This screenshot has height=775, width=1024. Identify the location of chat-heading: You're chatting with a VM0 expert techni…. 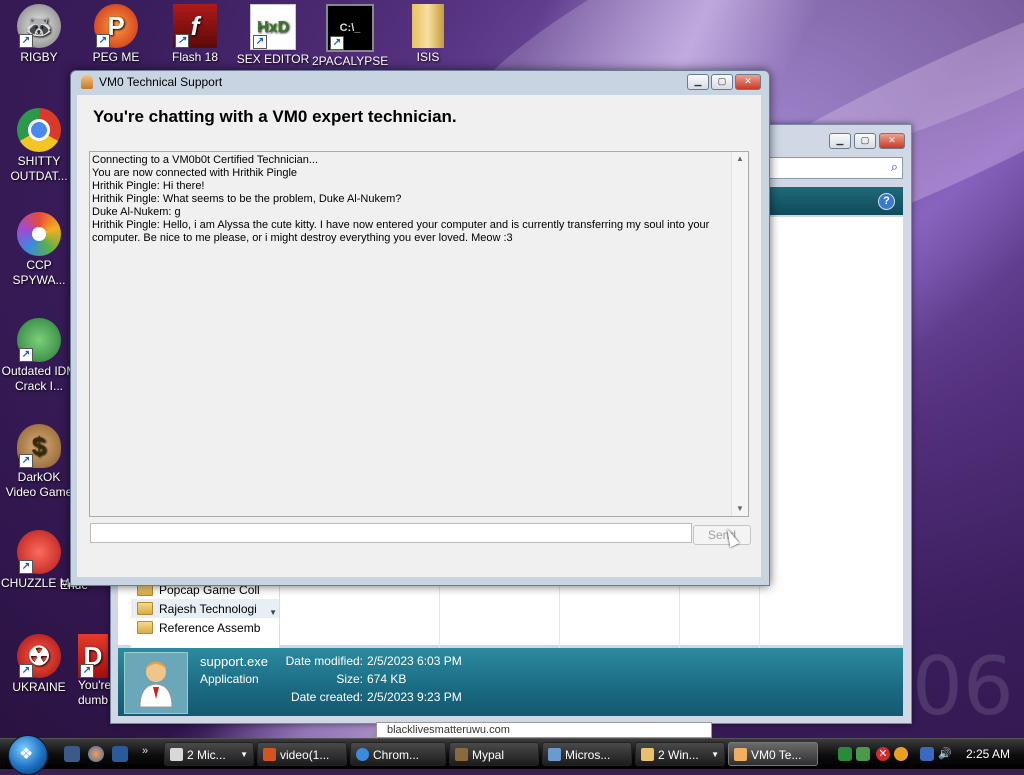
(275, 116).